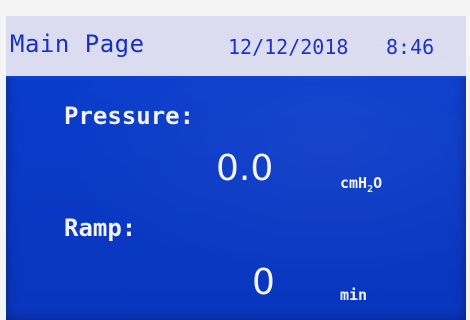  Describe the element at coordinates (378, 183) in the screenshot. I see `pressure-unit-suffix: O` at that location.